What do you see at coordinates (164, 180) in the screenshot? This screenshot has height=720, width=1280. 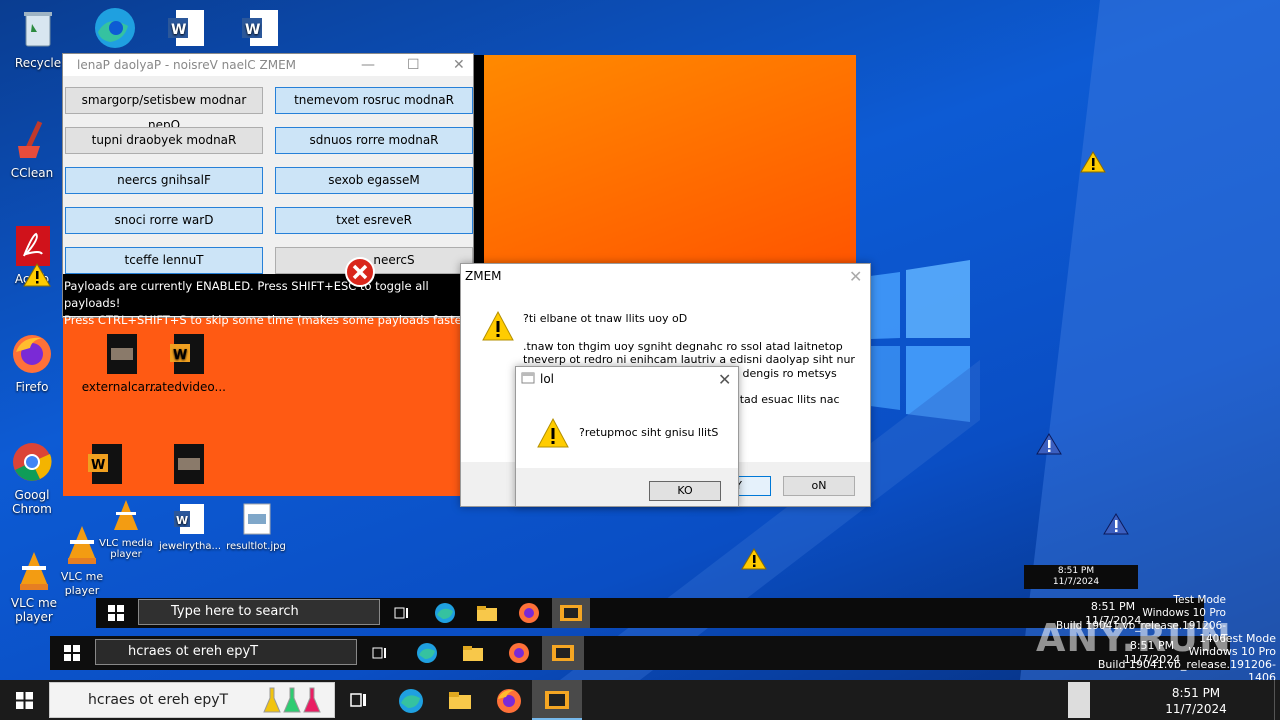 I see `payload-button-flashing: neercs gnihsalF` at bounding box center [164, 180].